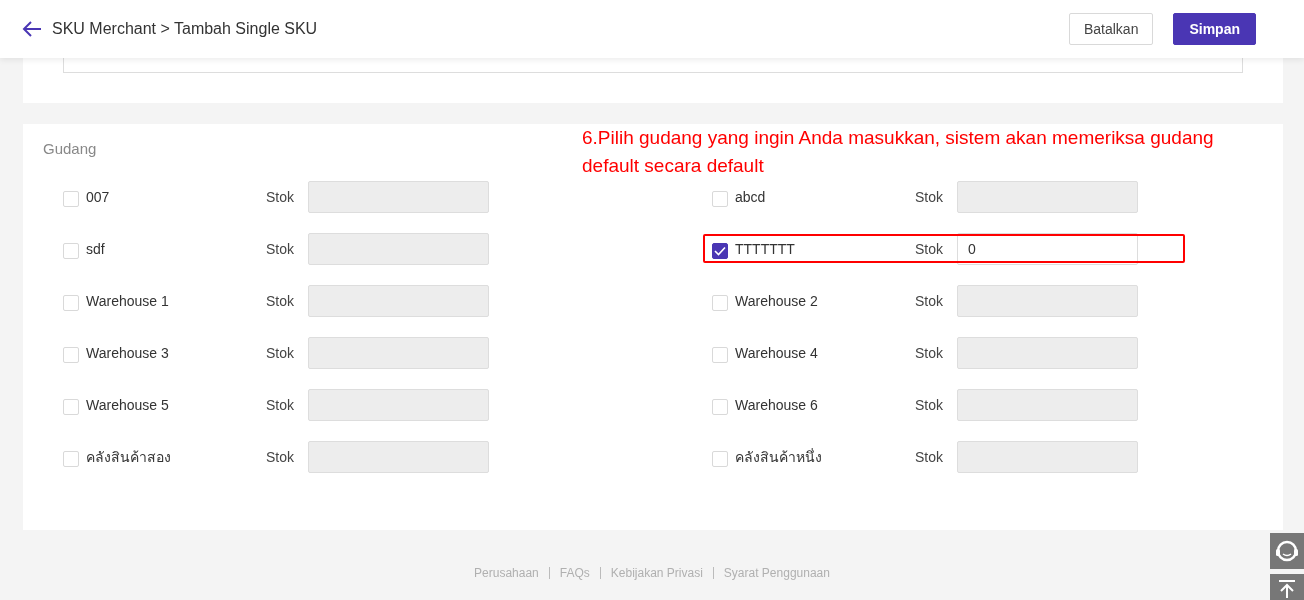  I want to click on checkbox, so click(720, 251).